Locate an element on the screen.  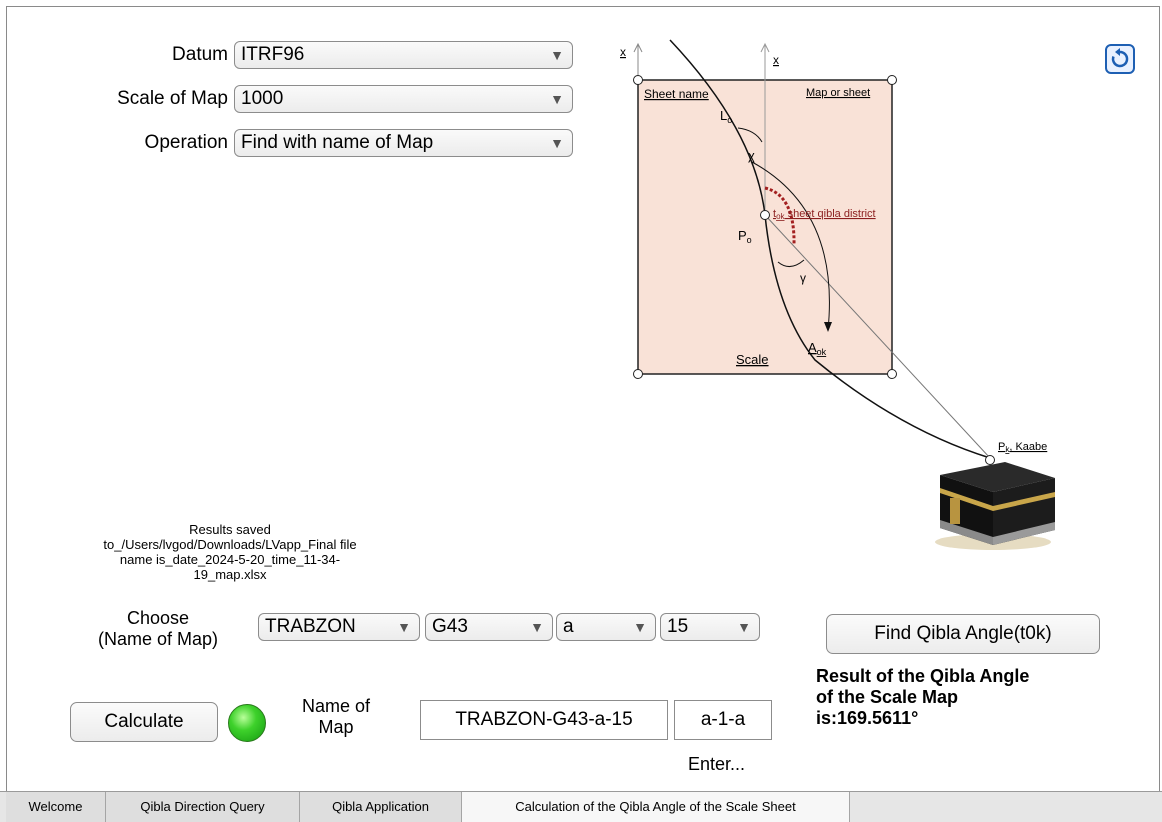
tab-qibla-direction-query: Qibla Direction Query is located at coordinates (203, 807).